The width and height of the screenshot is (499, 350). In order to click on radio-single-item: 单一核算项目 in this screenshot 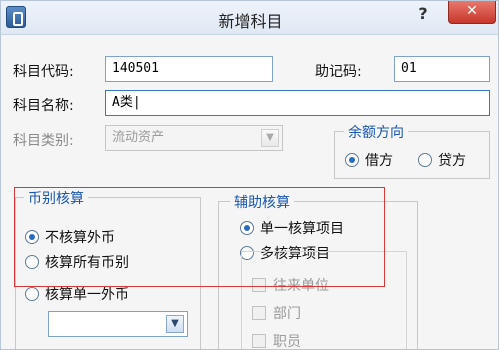, I will do `click(292, 228)`.